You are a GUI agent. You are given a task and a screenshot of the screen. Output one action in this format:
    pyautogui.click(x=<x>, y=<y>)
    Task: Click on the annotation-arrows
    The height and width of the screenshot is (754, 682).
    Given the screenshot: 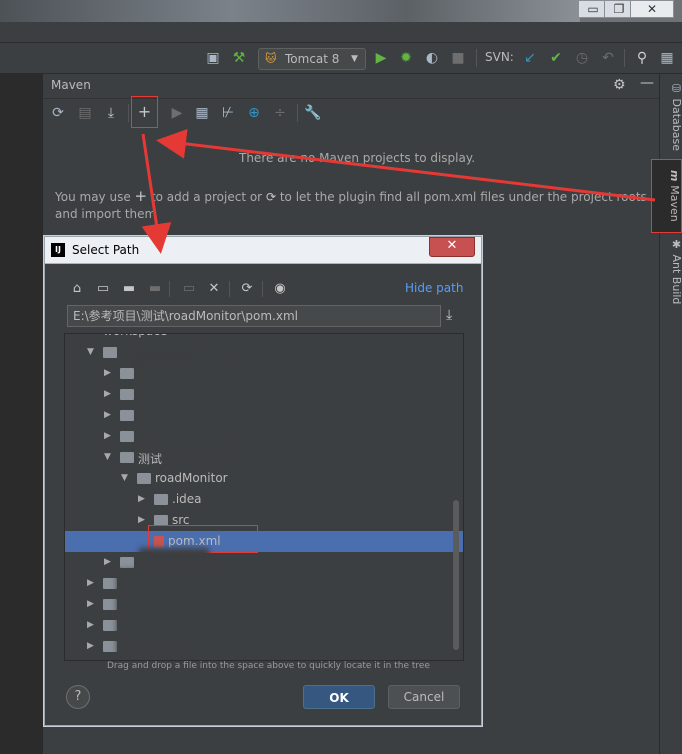 What is the action you would take?
    pyautogui.click(x=398, y=191)
    